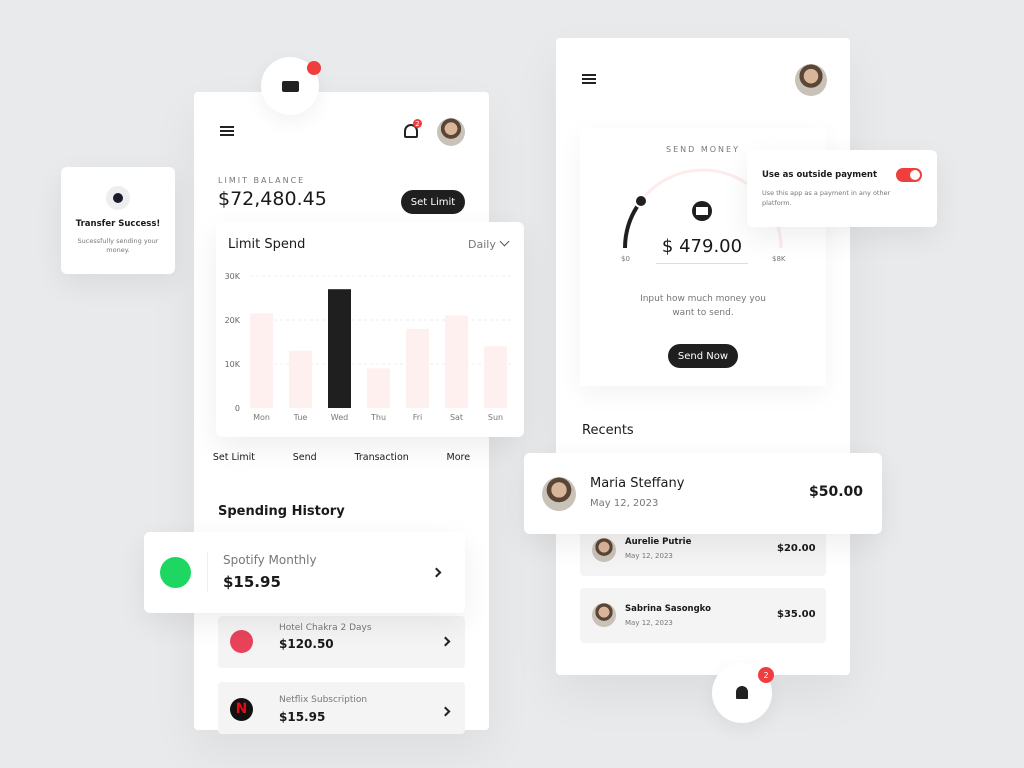 Image resolution: width=1024 pixels, height=768 pixels. I want to click on action-set-limit: Set Limit, so click(234, 457).